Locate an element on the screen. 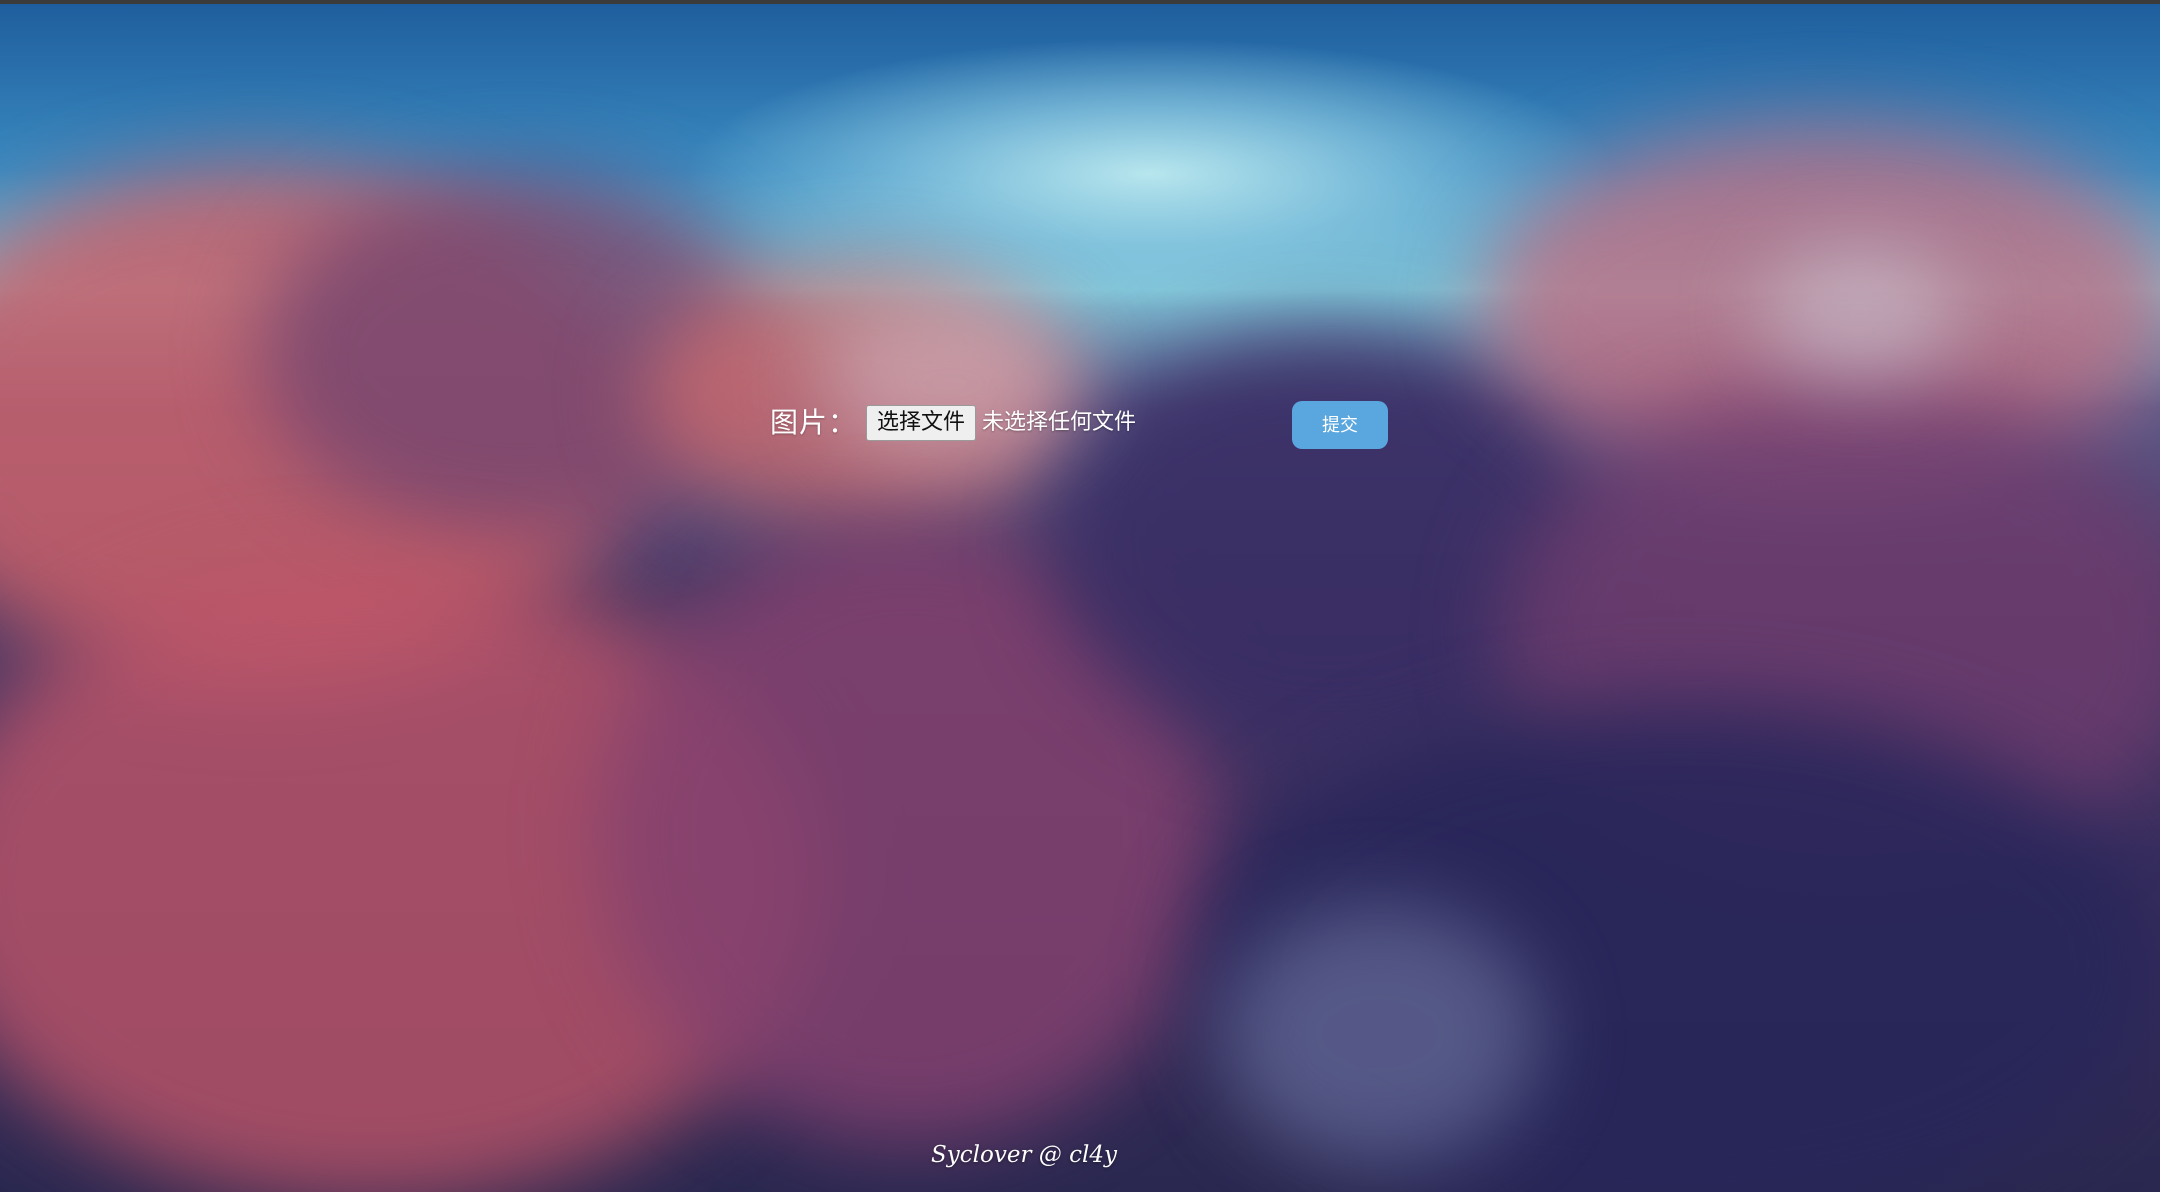 The width and height of the screenshot is (2160, 1192). choose-file-button: 选择文件 is located at coordinates (921, 423).